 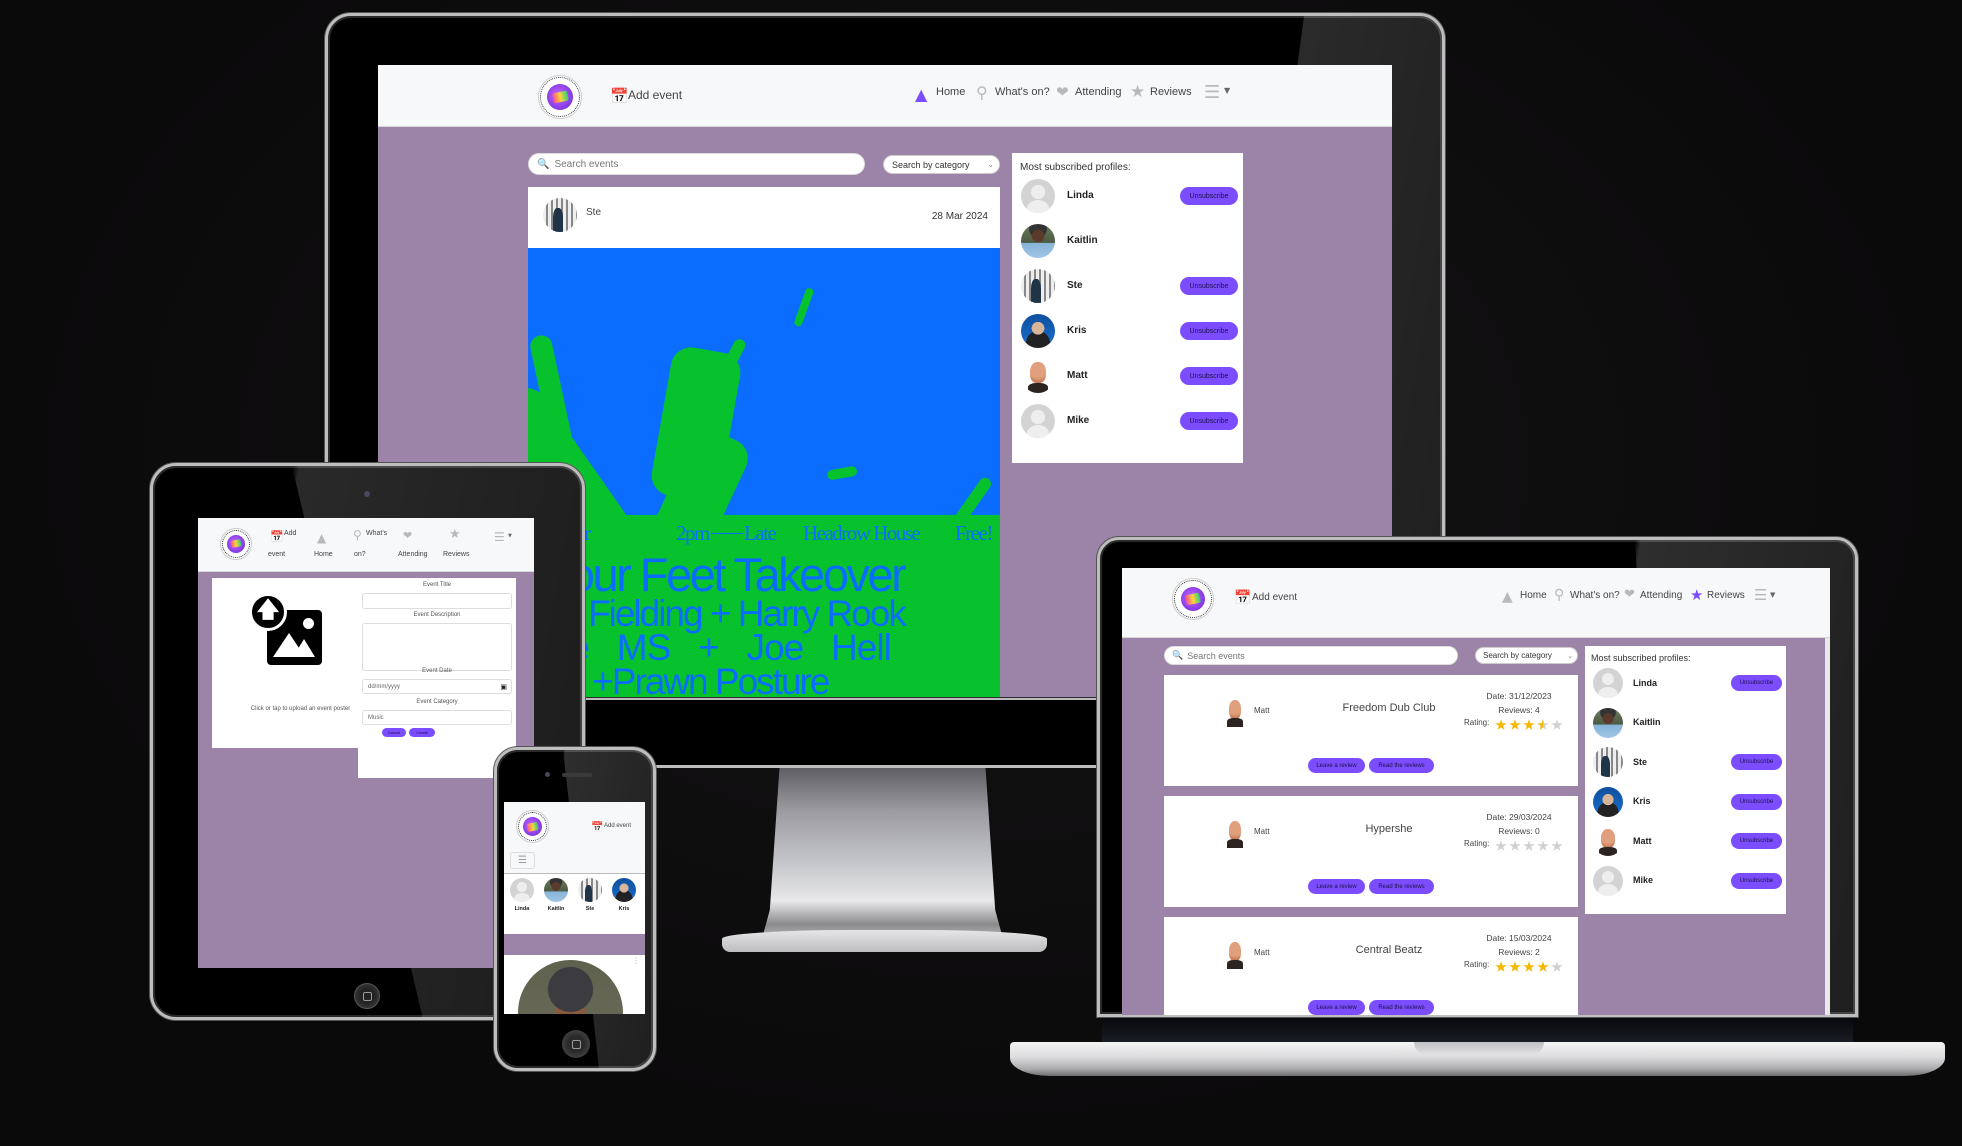 What do you see at coordinates (437, 647) in the screenshot?
I see `event-description-textarea` at bounding box center [437, 647].